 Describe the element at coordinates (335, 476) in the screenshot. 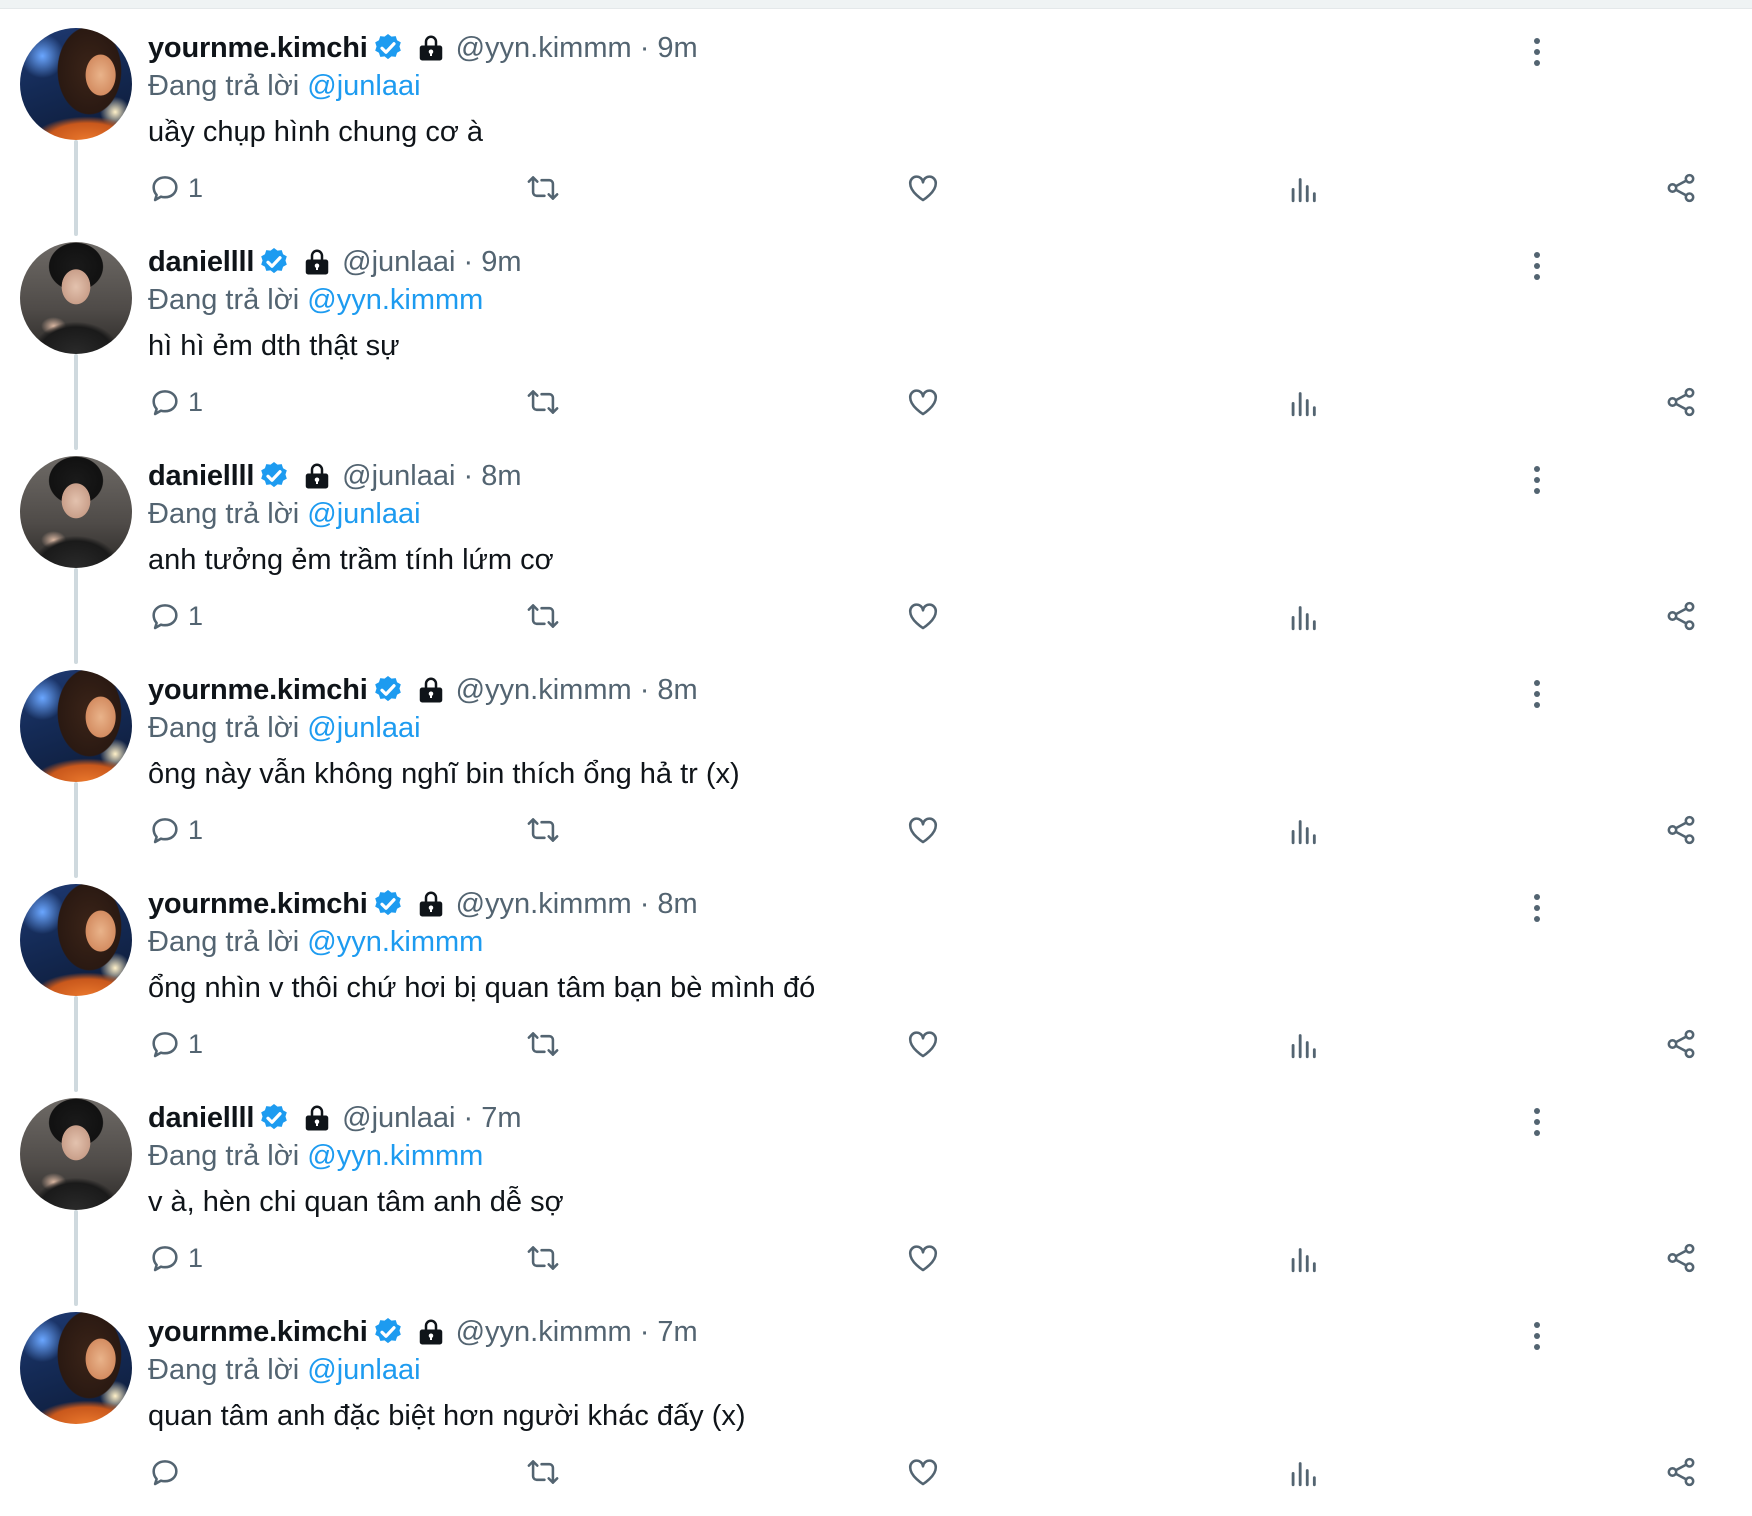

I see `tweet-header: daniellll @junlaai · 8m` at that location.